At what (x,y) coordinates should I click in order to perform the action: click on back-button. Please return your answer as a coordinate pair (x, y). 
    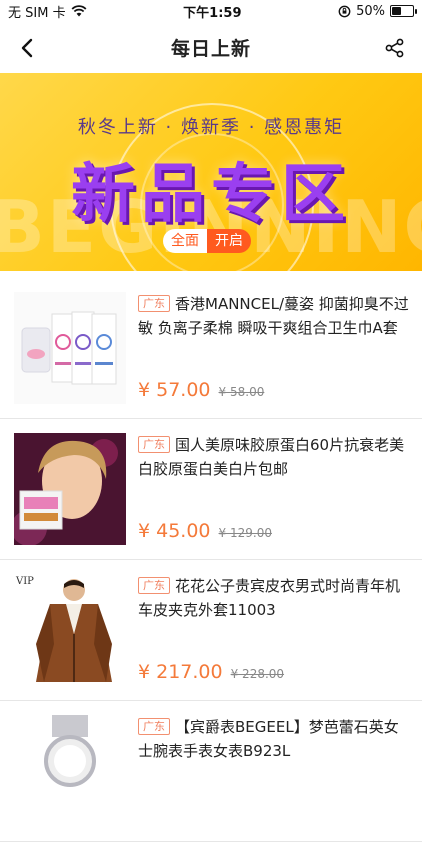
    Looking at the image, I should click on (27, 48).